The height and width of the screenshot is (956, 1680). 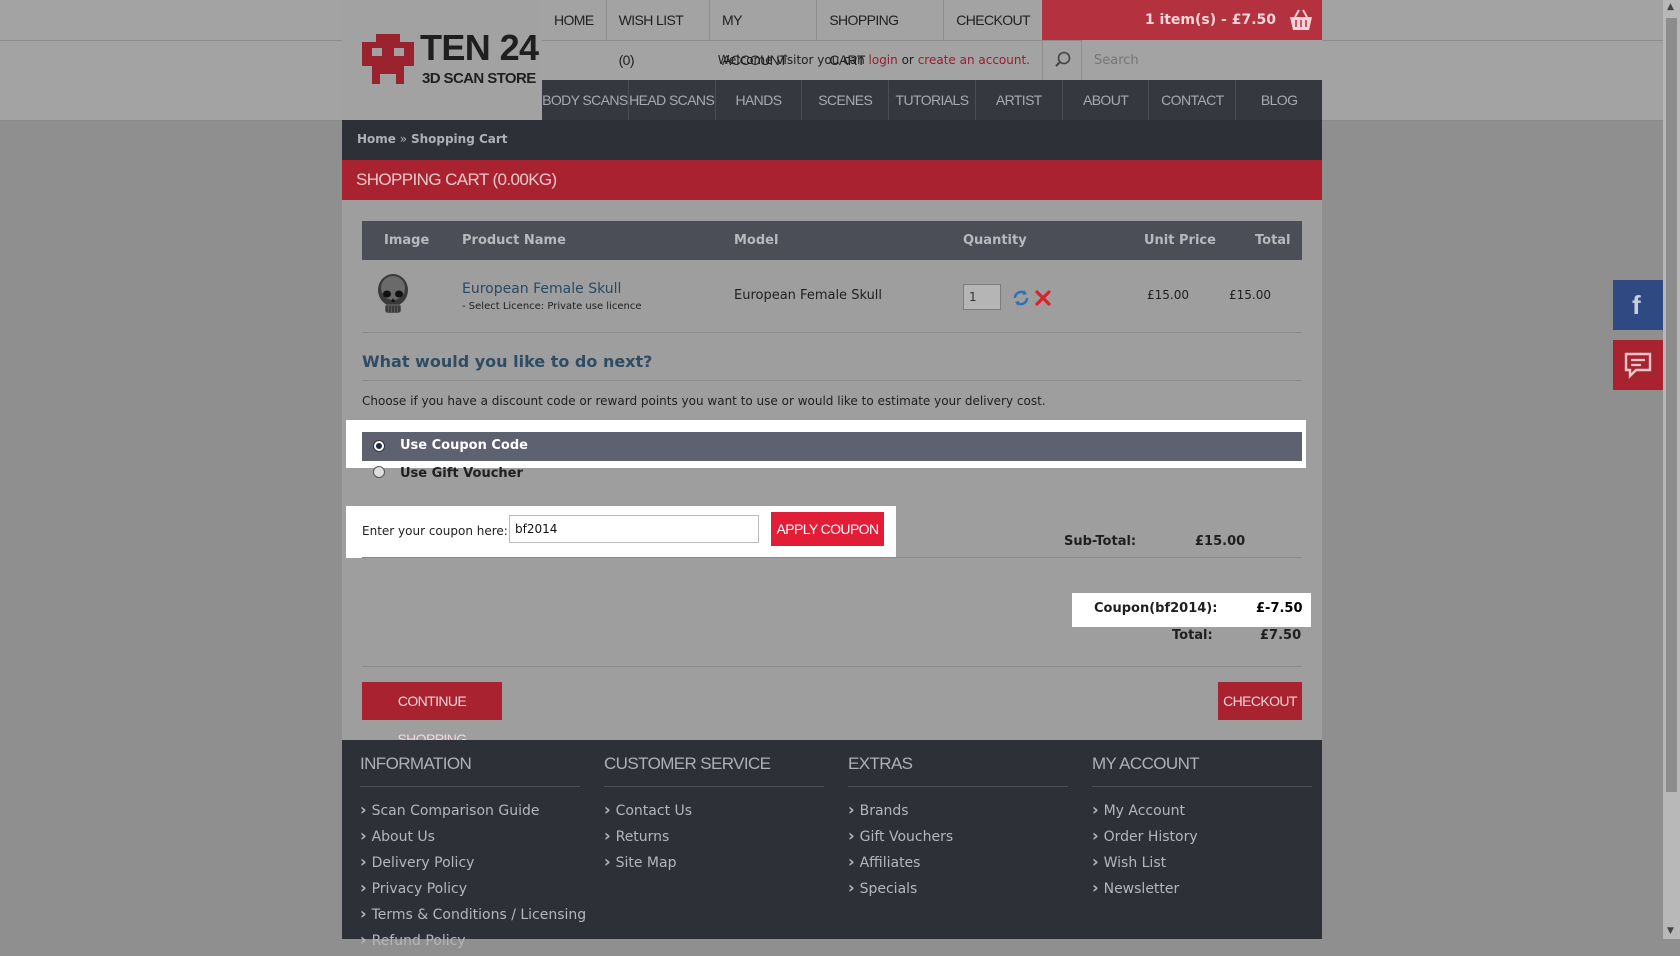 I want to click on top-nav-checkout: CHECKOUT, so click(x=993, y=20).